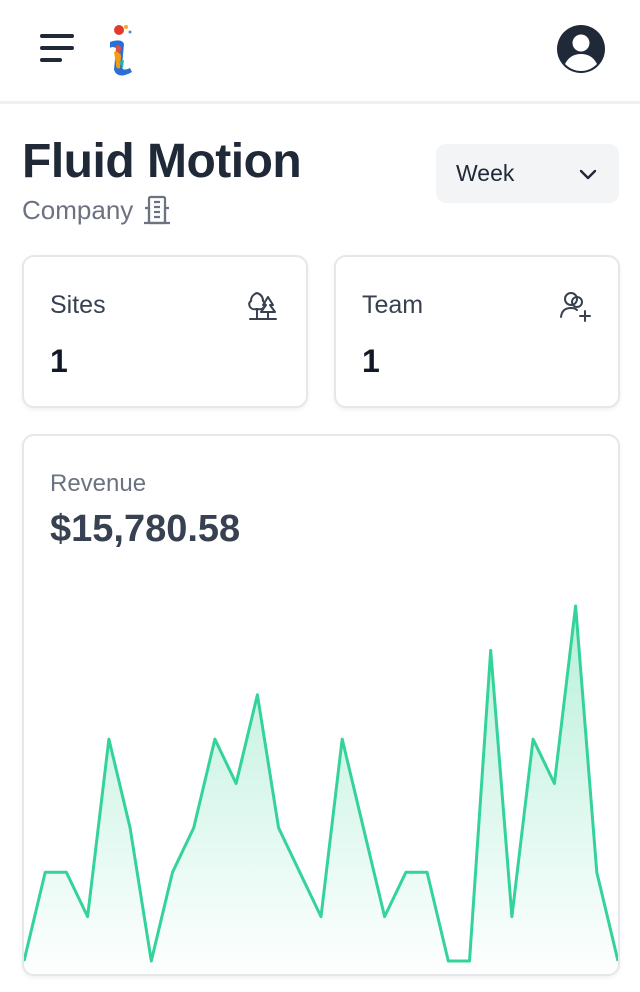 Image resolution: width=640 pixels, height=992 pixels. I want to click on user-avatar-button, so click(581, 49).